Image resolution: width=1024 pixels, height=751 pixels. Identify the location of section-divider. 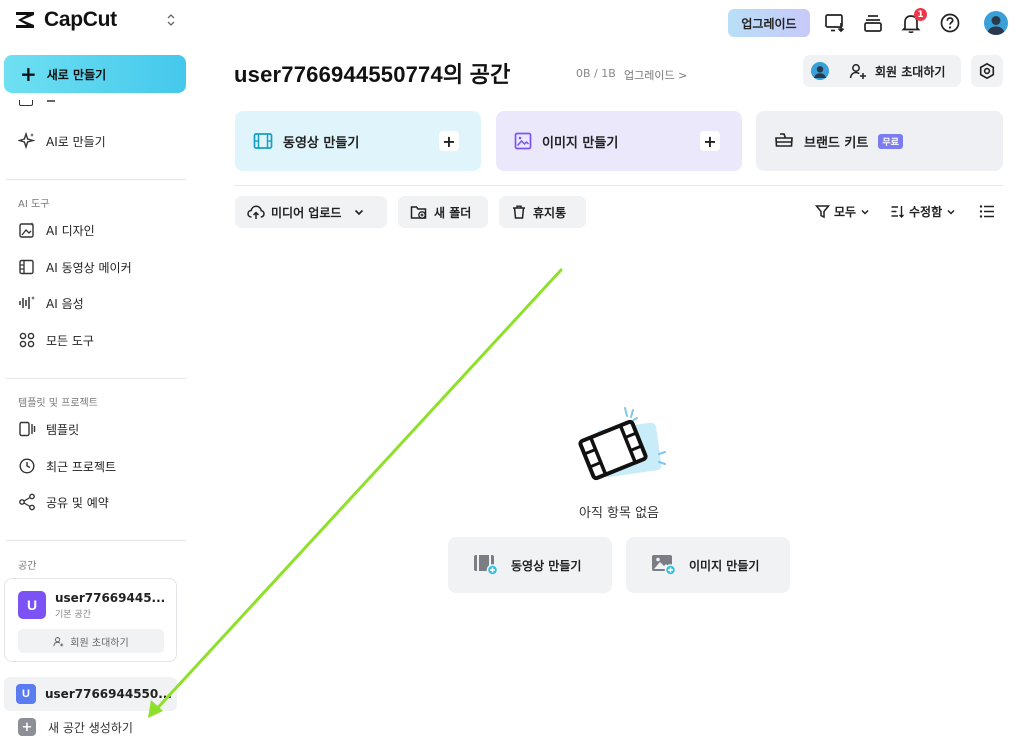
(618, 185).